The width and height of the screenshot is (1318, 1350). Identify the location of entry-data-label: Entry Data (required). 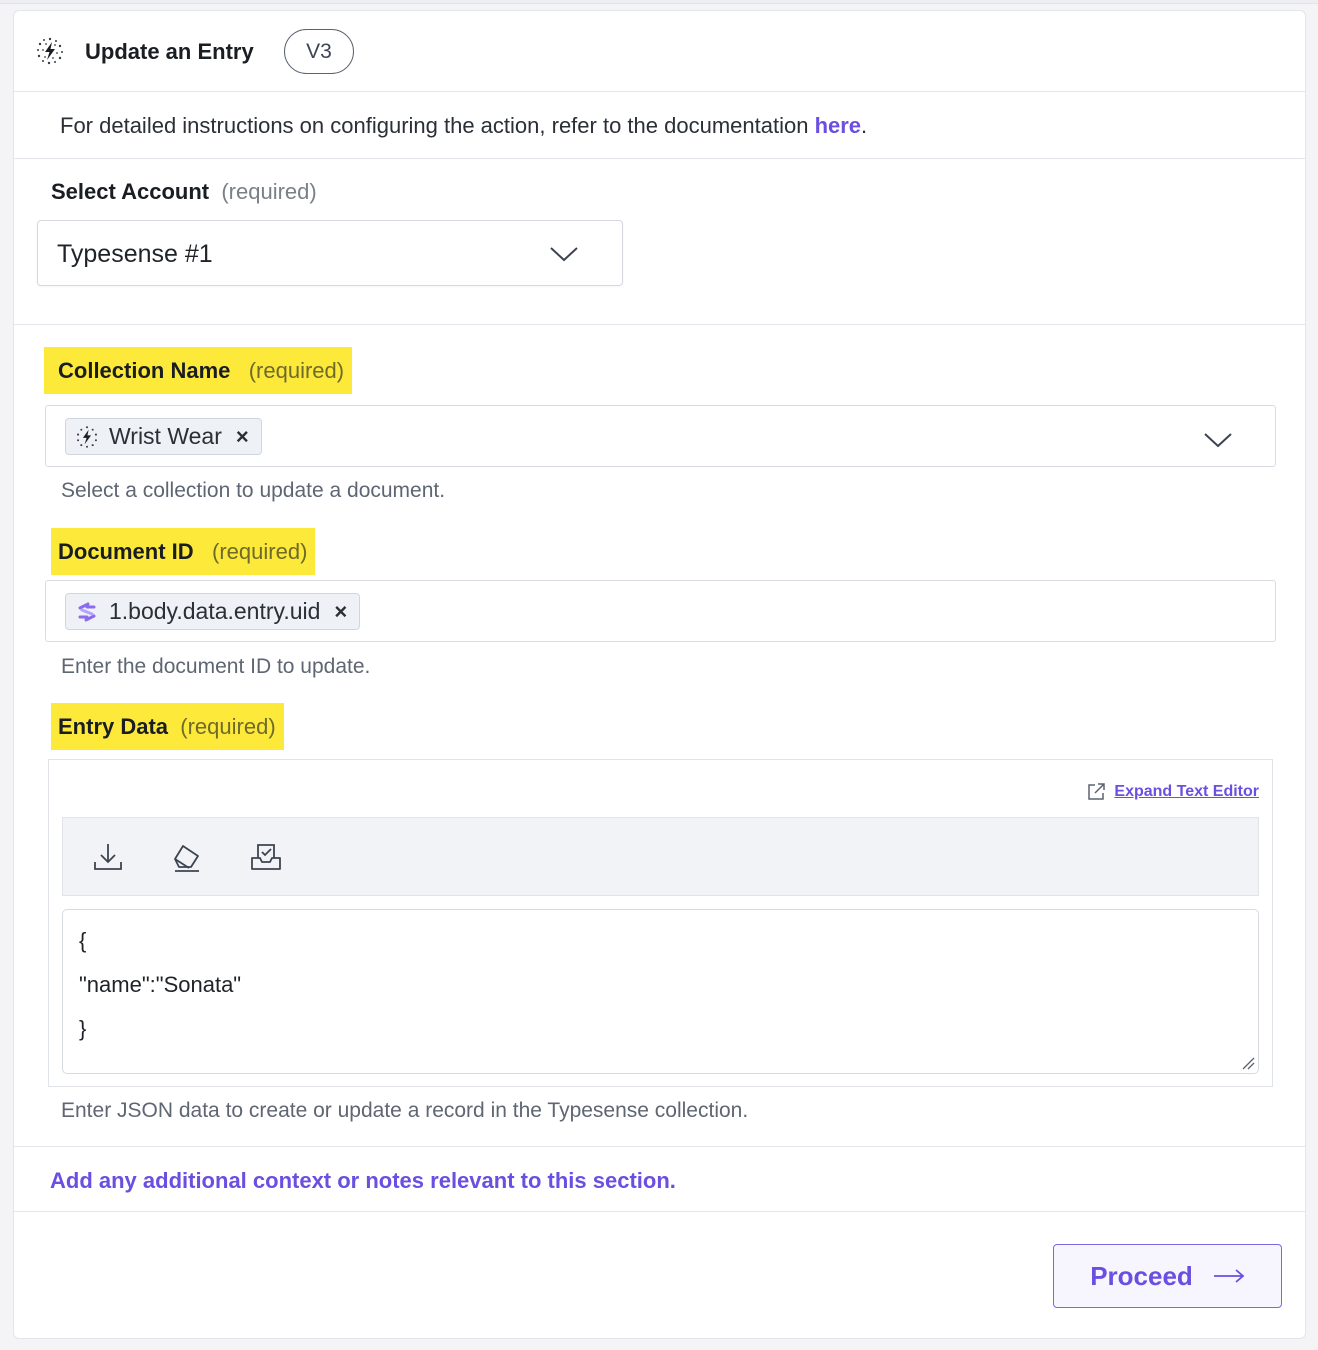
(167, 726).